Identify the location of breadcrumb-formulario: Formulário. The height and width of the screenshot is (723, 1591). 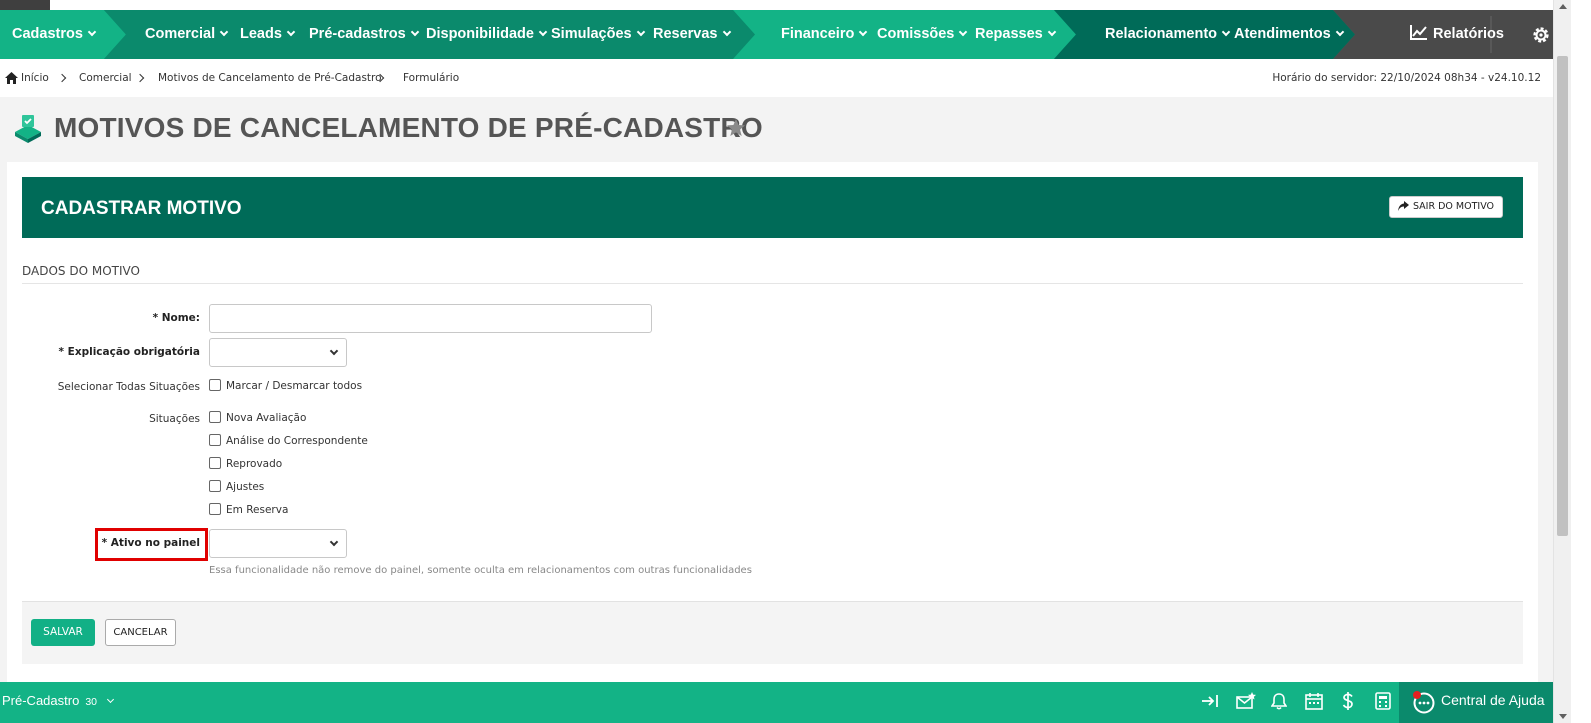
(431, 78).